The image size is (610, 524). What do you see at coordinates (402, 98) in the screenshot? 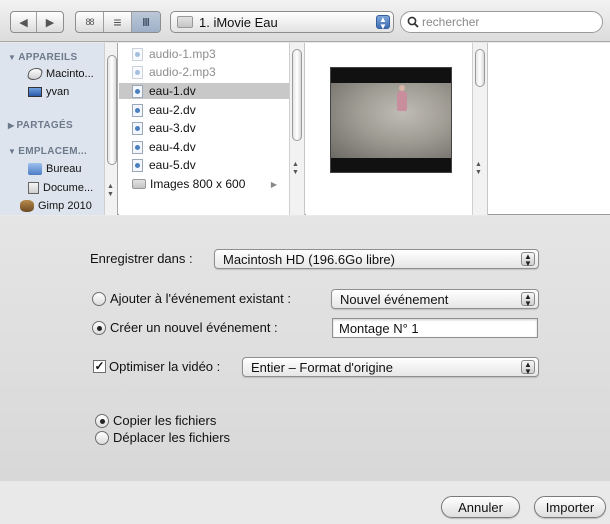
I see `person-figure` at bounding box center [402, 98].